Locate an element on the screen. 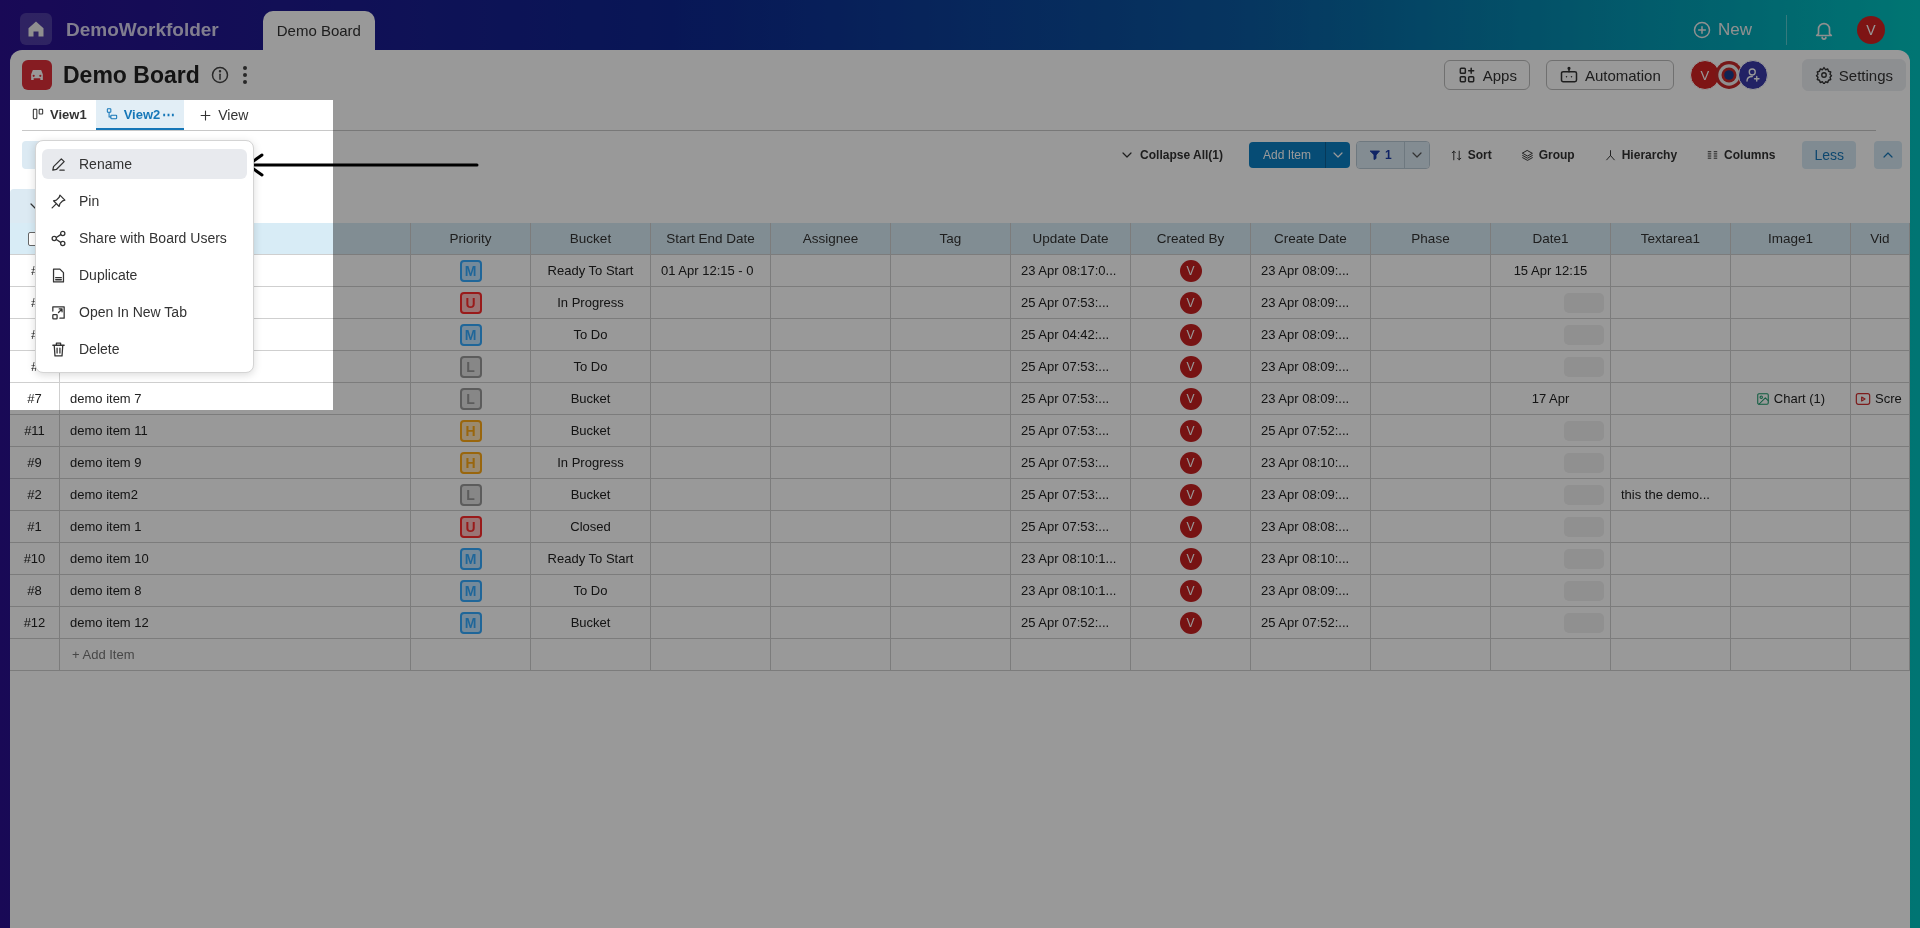  row-number: #11 is located at coordinates (35, 431).